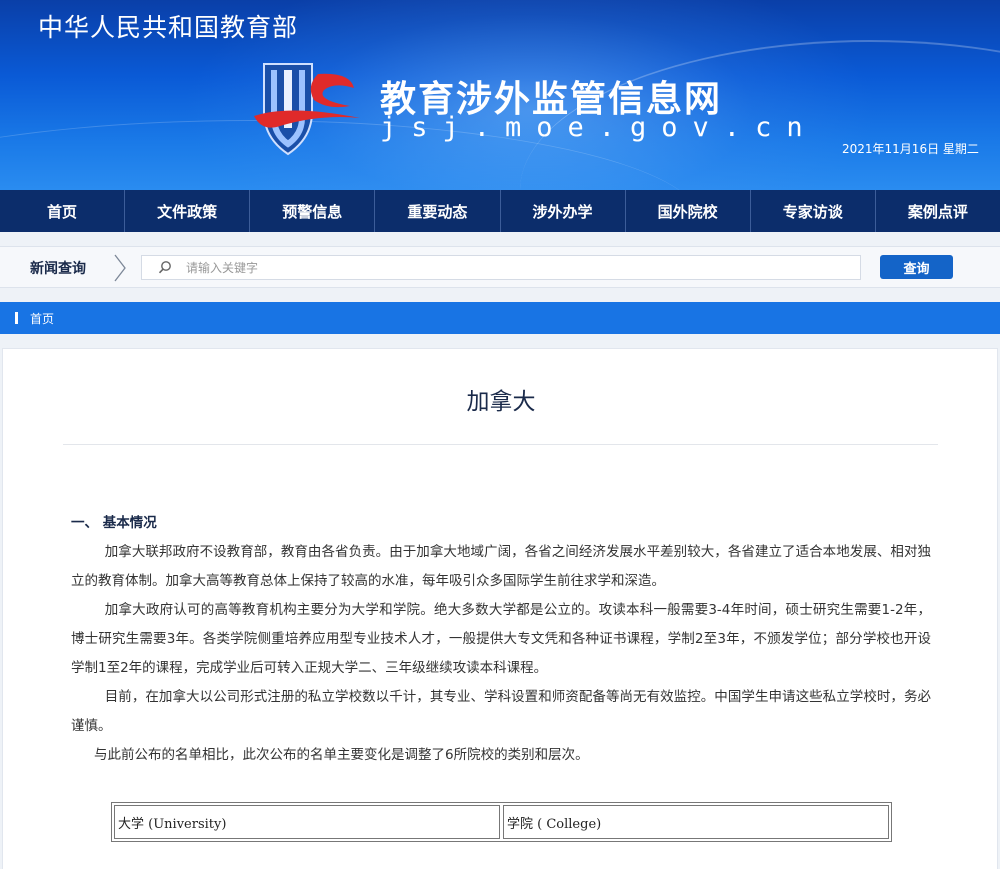 Image resolution: width=1000 pixels, height=869 pixels. Describe the element at coordinates (307, 822) in the screenshot. I see `table-header-university: 大学 (University)` at that location.